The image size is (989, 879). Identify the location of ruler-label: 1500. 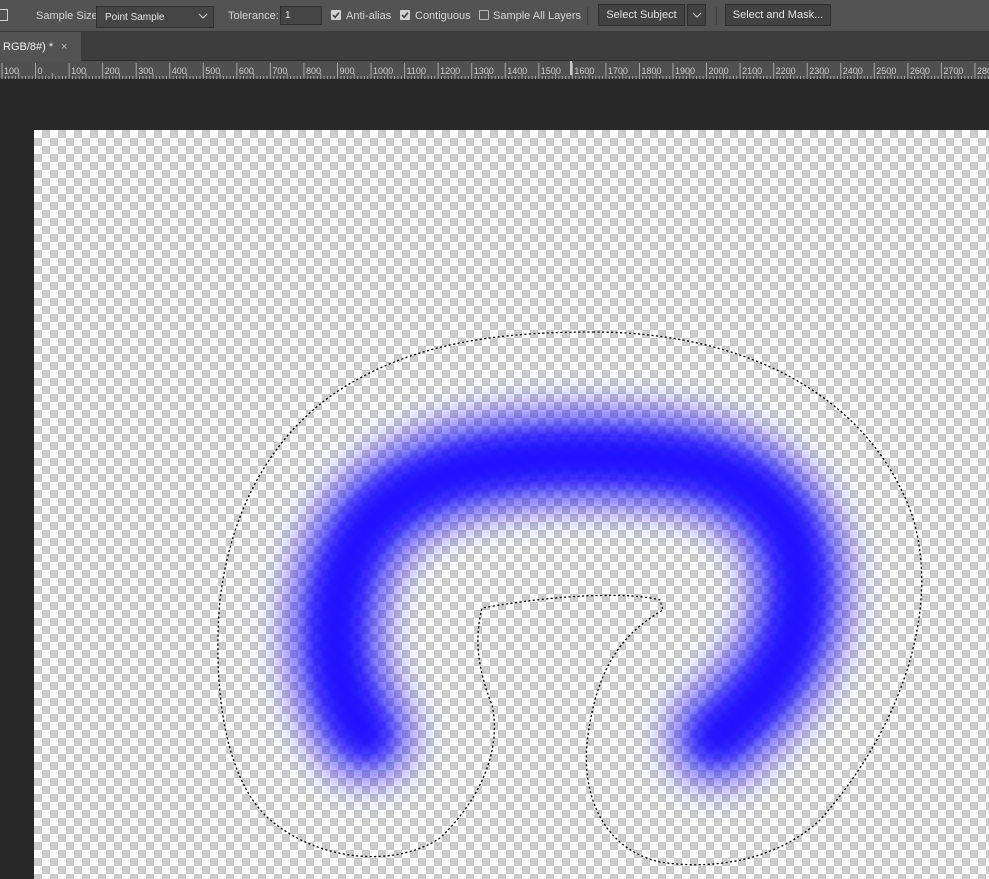
(550, 71).